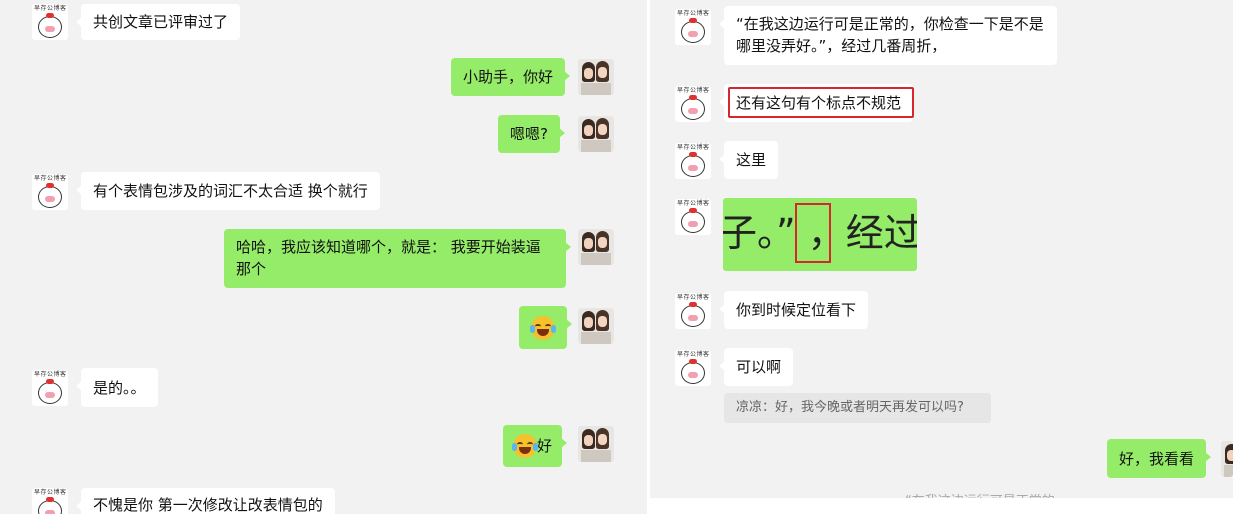  What do you see at coordinates (1055, 494) in the screenshot?
I see `cutoff-message-preview: “在我这边运行可是正常的` at bounding box center [1055, 494].